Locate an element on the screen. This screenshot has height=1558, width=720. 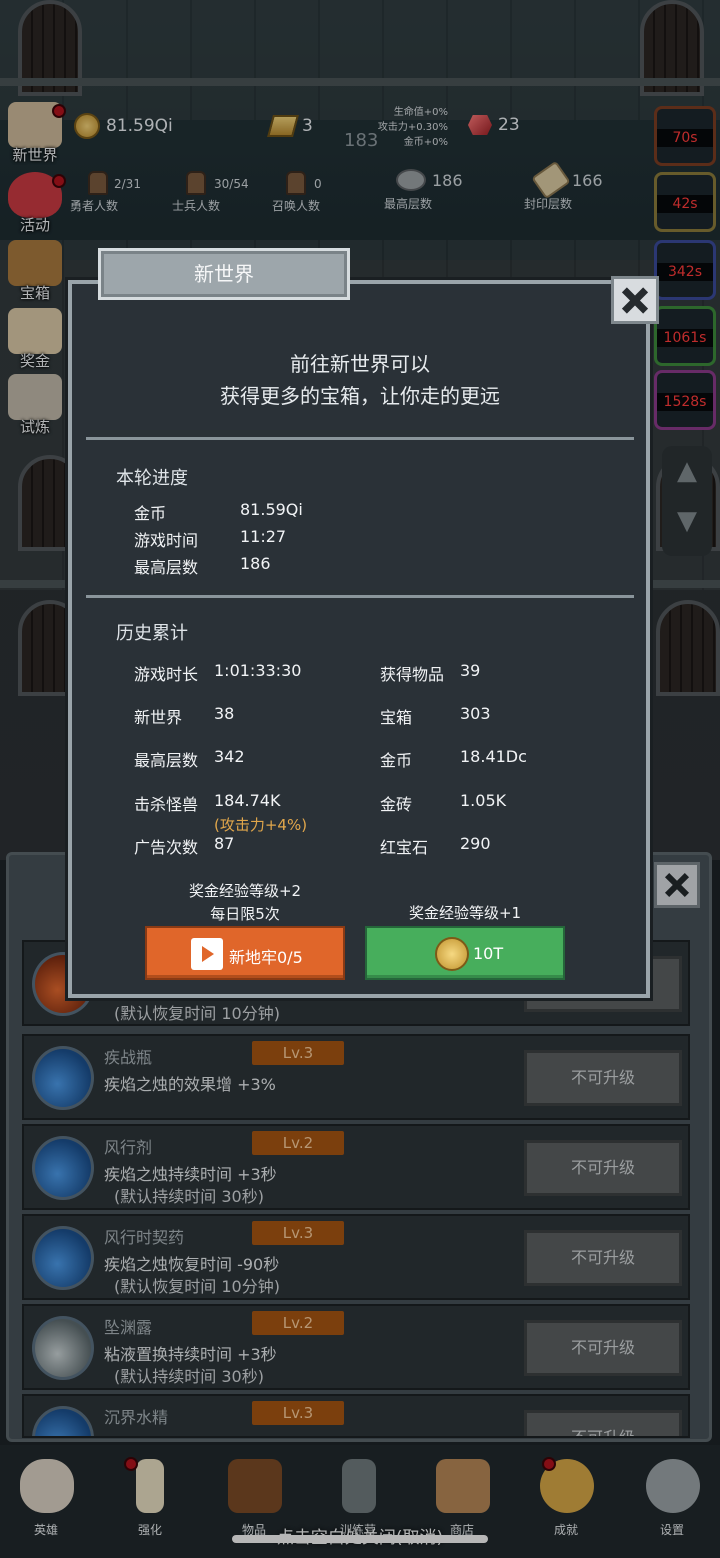
history-heading: 历史累计 is located at coordinates (152, 633).